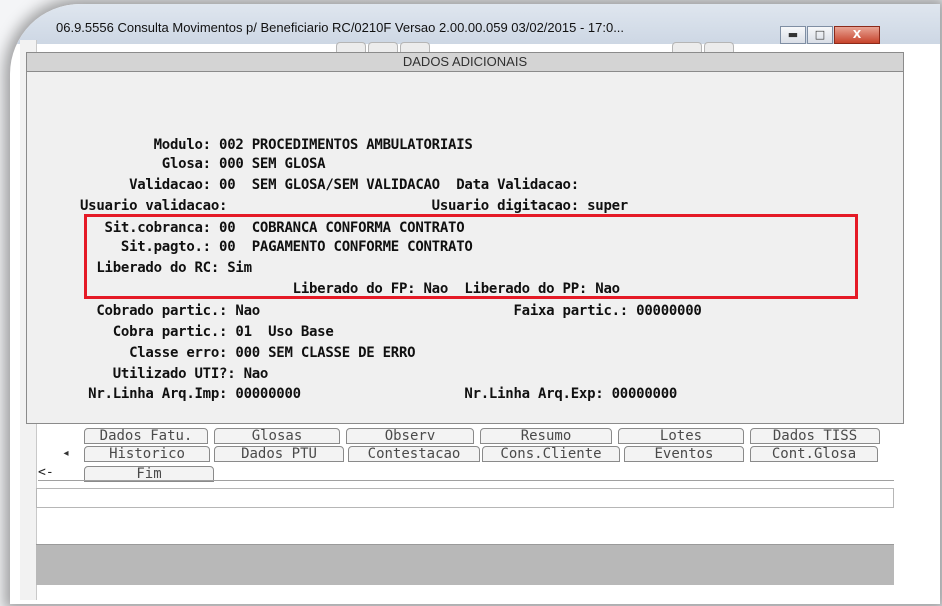 This screenshot has width=942, height=606. What do you see at coordinates (66, 454) in the screenshot?
I see `tab-scroll-left-icon: ◂` at bounding box center [66, 454].